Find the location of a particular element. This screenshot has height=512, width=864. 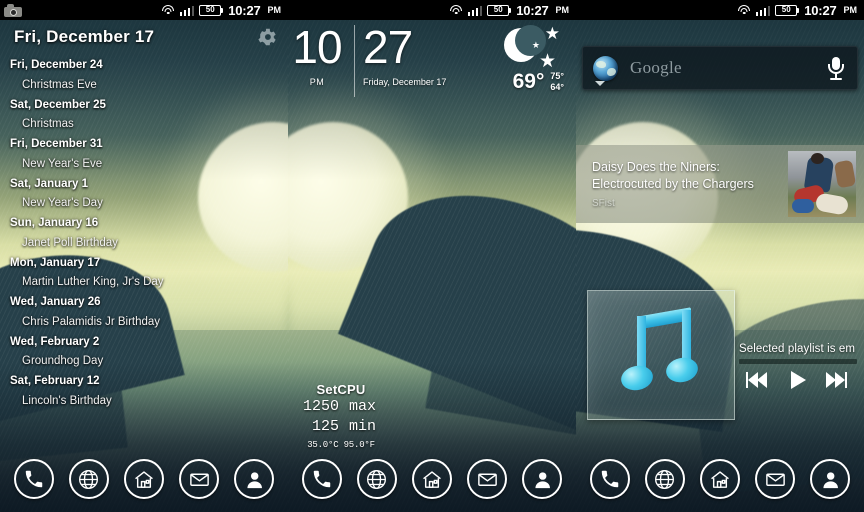

clock-minute-block: 27 Friday, December 17 is located at coordinates (404, 53).